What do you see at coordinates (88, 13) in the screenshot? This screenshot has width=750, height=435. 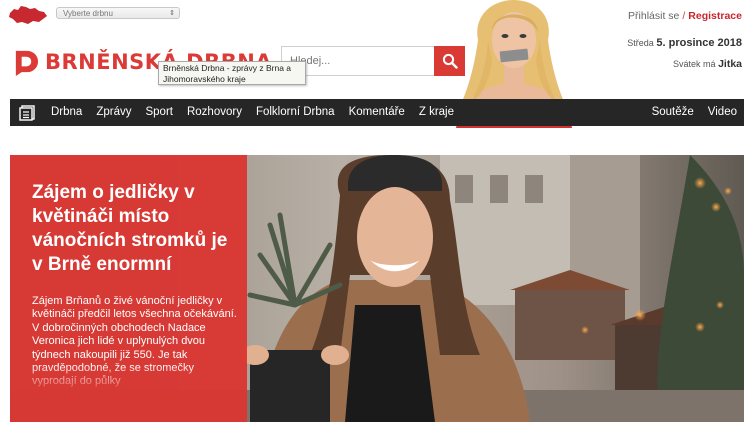 I see `region-select-value: Vyberte drbnu` at bounding box center [88, 13].